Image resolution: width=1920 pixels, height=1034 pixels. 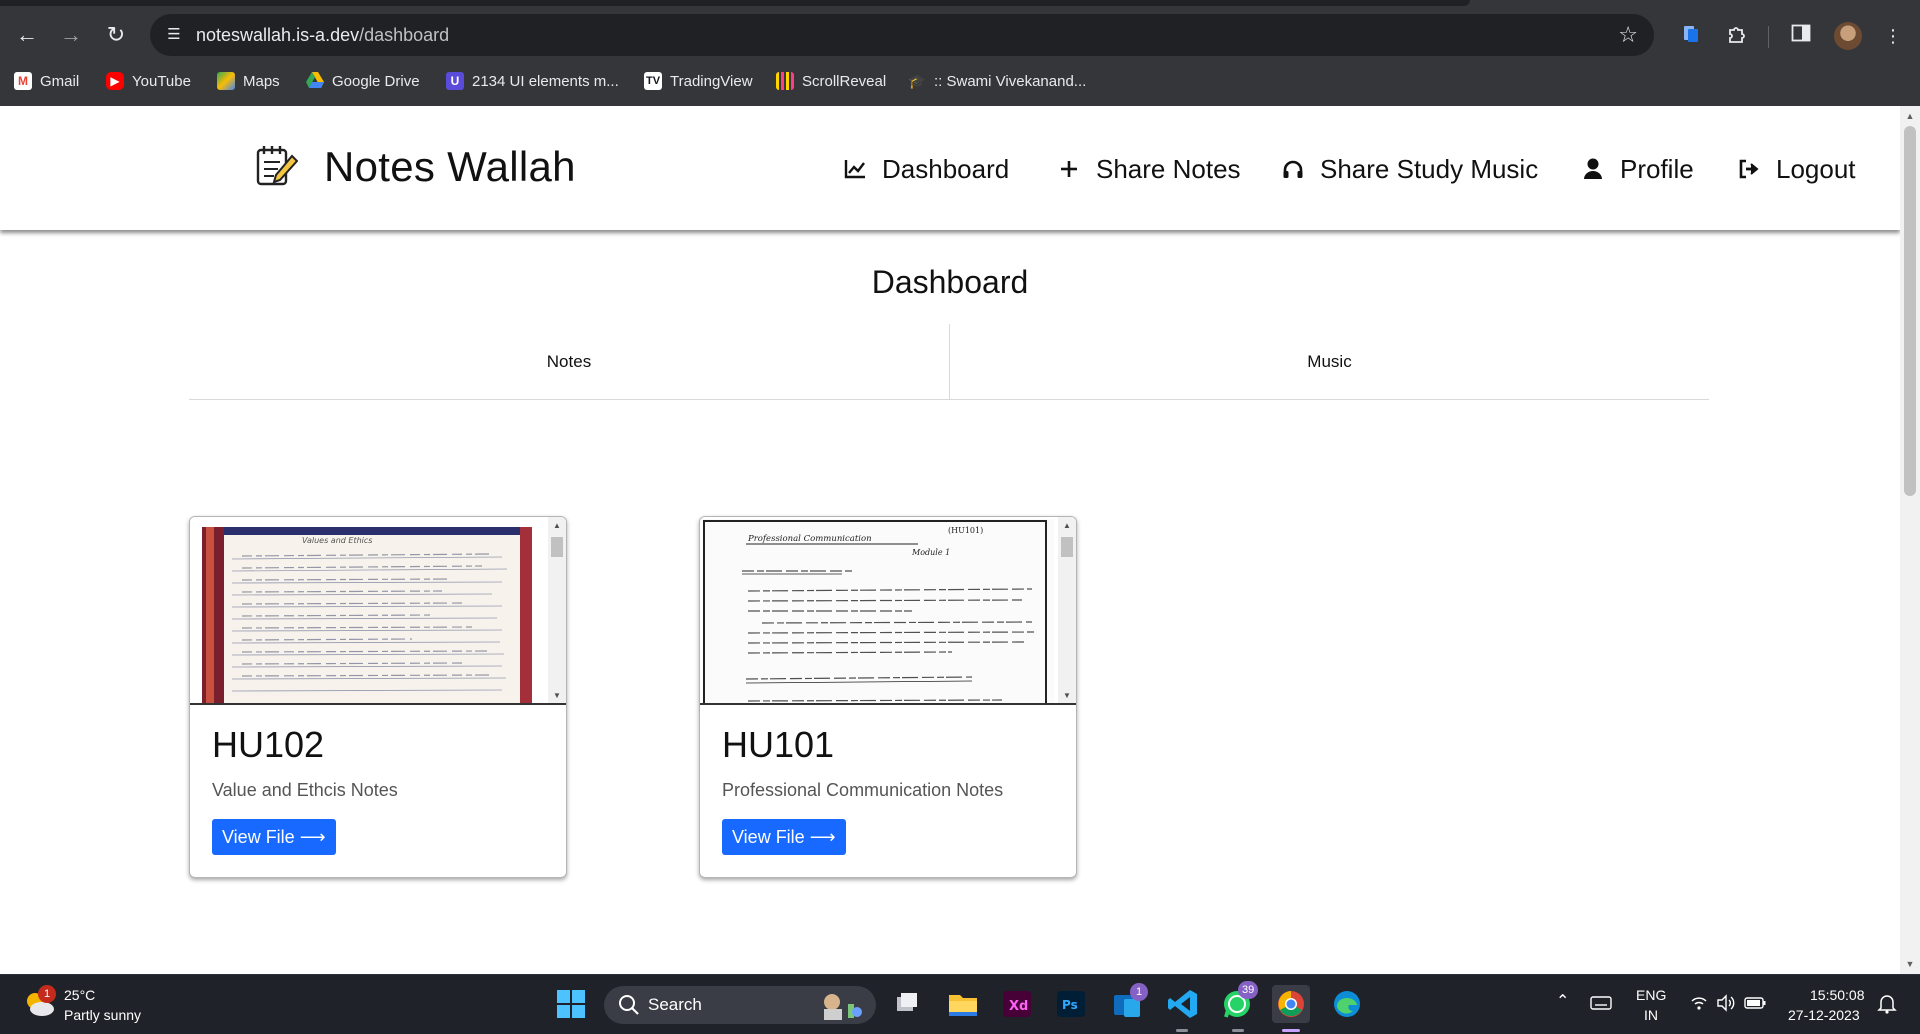 I want to click on region-indicator: IN, so click(x=1651, y=1015).